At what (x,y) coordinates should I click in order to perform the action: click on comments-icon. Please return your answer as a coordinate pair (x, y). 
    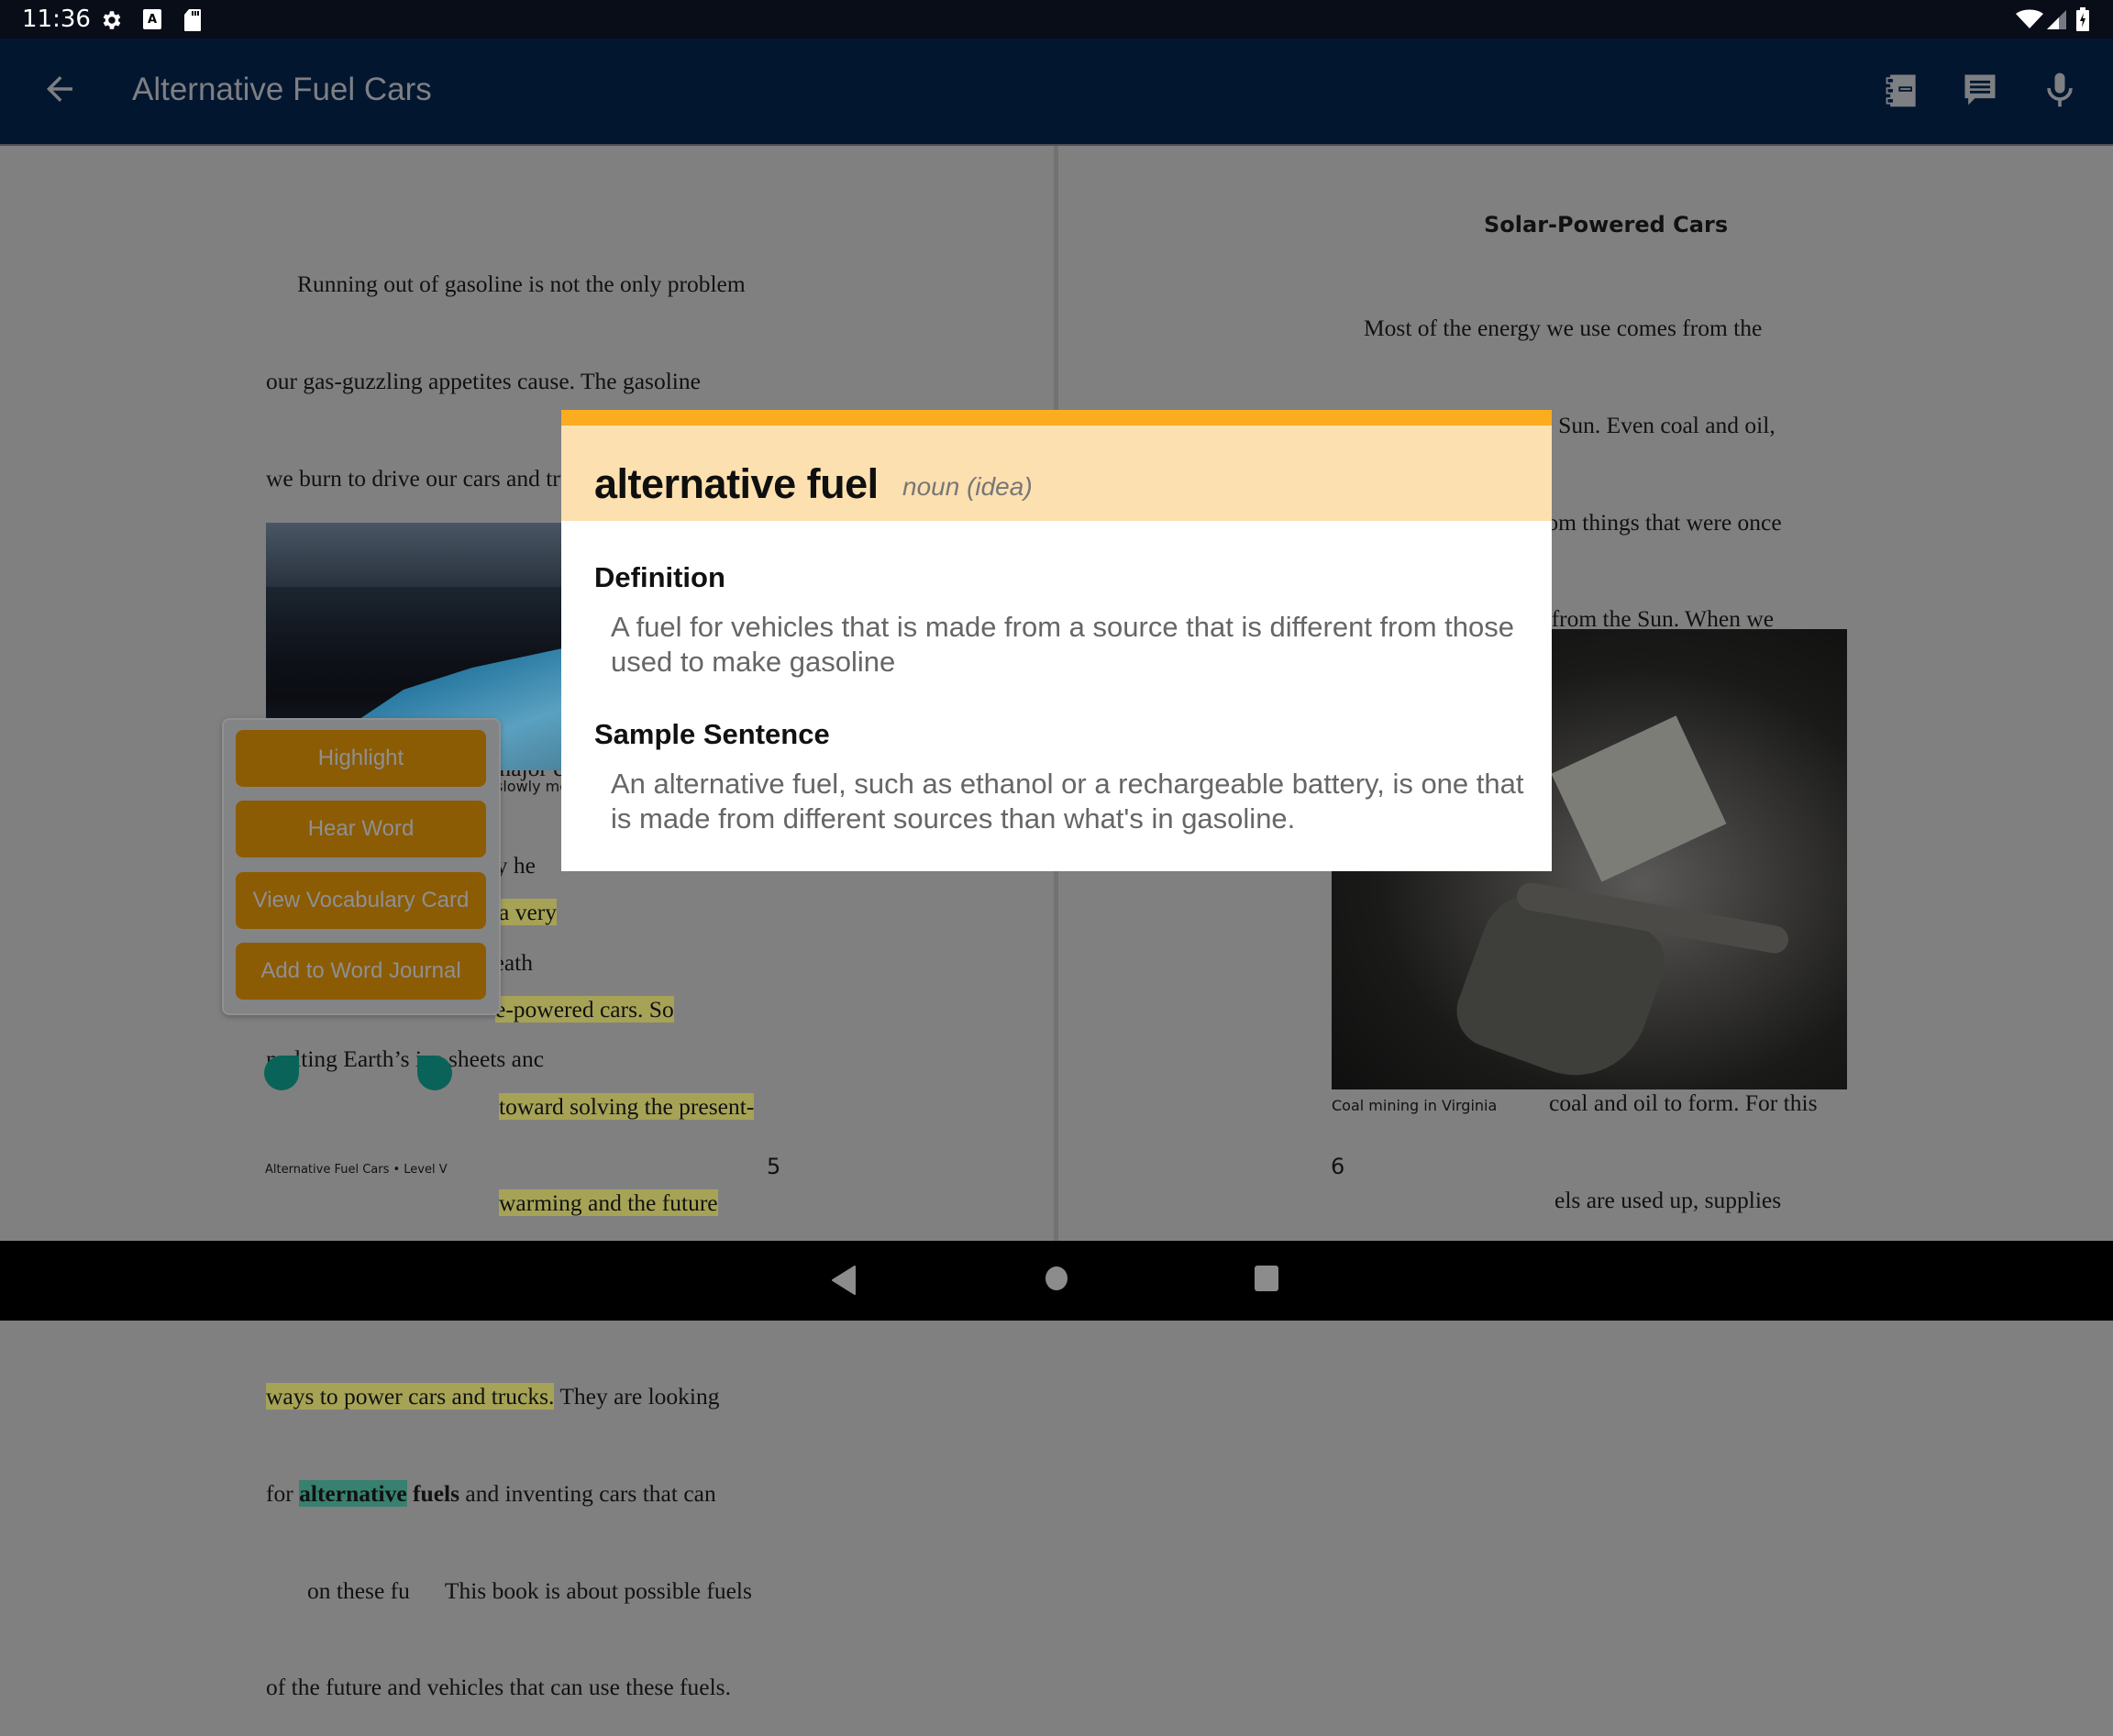
    Looking at the image, I should click on (1980, 90).